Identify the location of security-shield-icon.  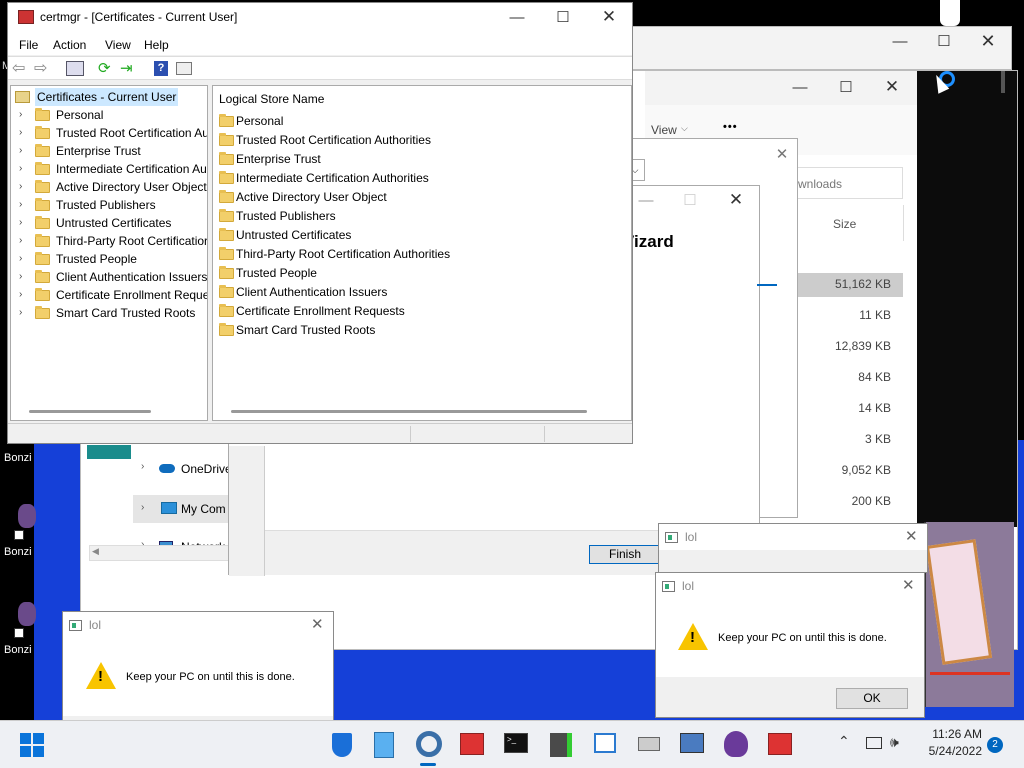
(342, 745).